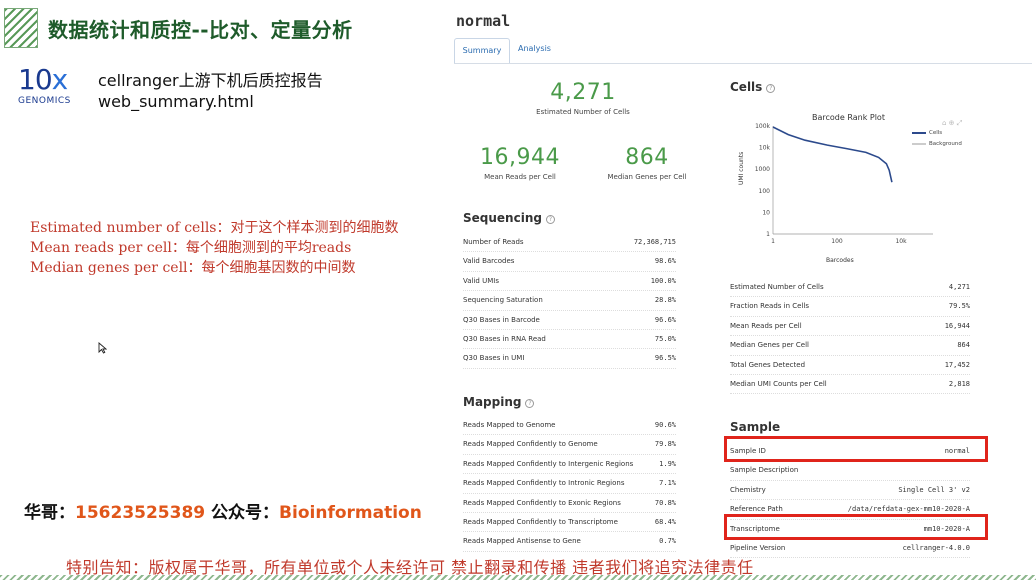 This screenshot has width=1036, height=580. I want to click on y-tick-label: 10, so click(766, 212).